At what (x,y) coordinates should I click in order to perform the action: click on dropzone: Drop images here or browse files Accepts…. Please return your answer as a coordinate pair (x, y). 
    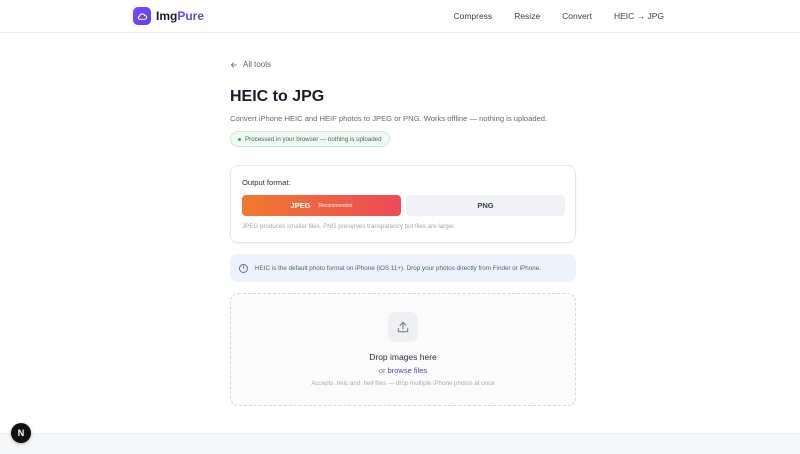
    Looking at the image, I should click on (403, 349).